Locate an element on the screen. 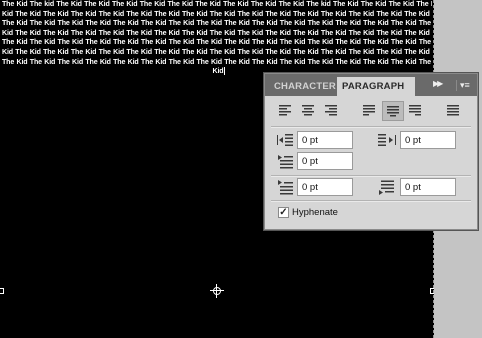  align-center-icon is located at coordinates (309, 111).